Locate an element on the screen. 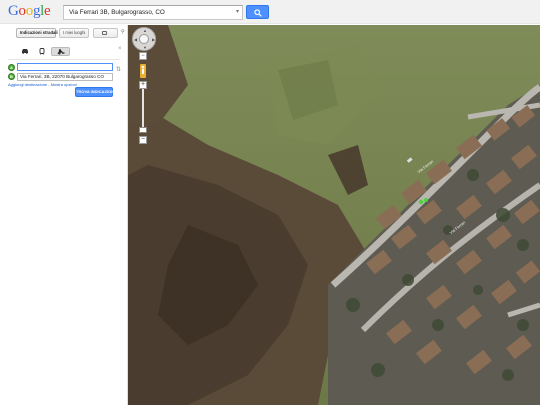 This screenshot has width=540, height=405. destination-marker: B is located at coordinates (11, 76).